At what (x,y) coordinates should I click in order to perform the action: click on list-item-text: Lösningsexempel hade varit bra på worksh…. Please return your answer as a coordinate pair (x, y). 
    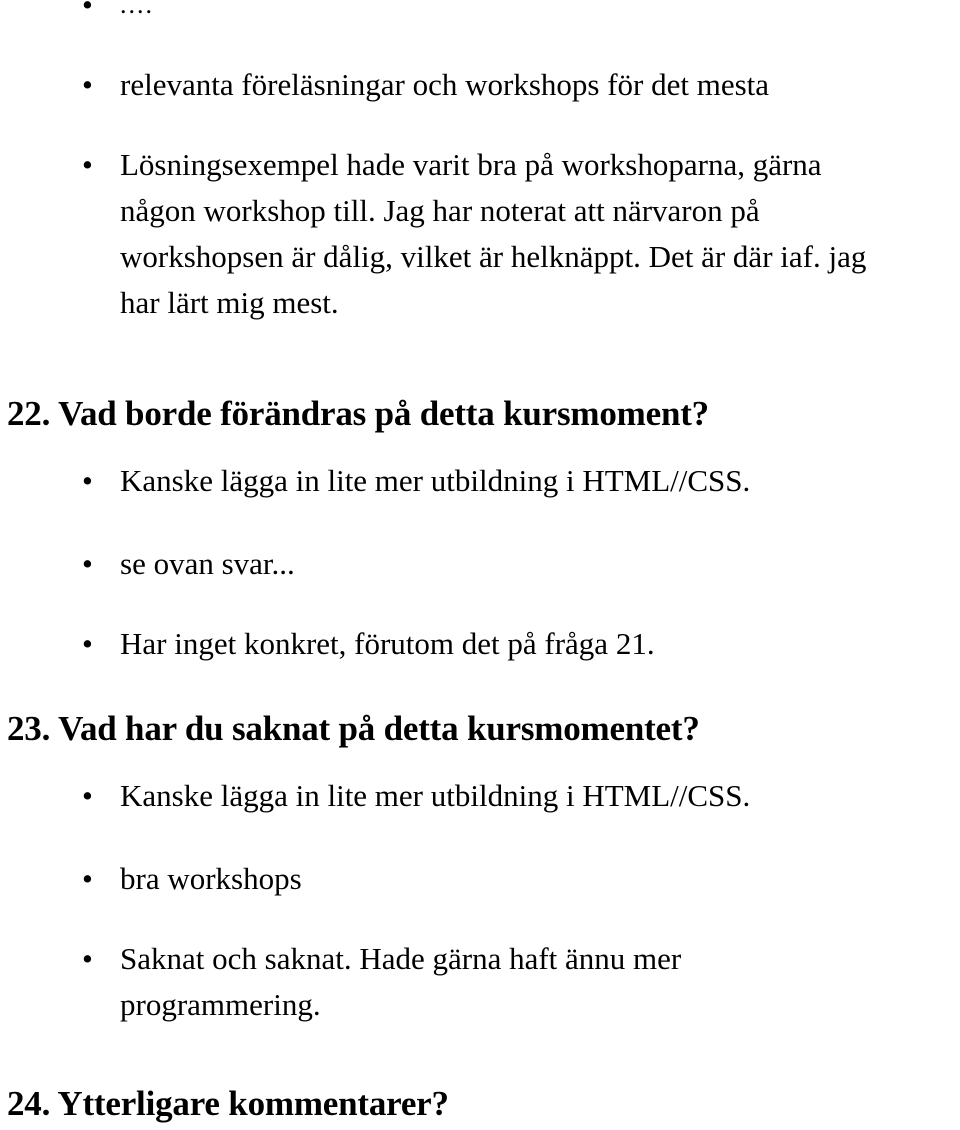
    Looking at the image, I should click on (471, 164).